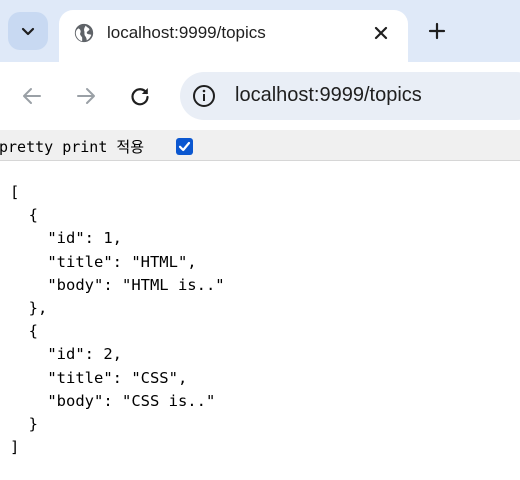  I want to click on json-line: ], so click(15, 447).